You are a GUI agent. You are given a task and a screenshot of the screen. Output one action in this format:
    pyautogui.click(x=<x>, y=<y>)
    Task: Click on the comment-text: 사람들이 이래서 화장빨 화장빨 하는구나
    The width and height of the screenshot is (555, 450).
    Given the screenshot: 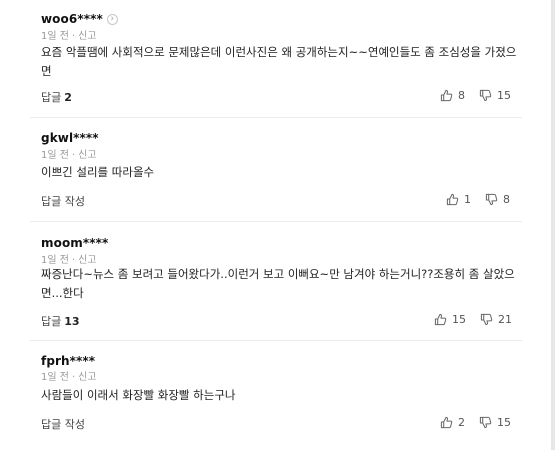 What is the action you would take?
    pyautogui.click(x=138, y=395)
    